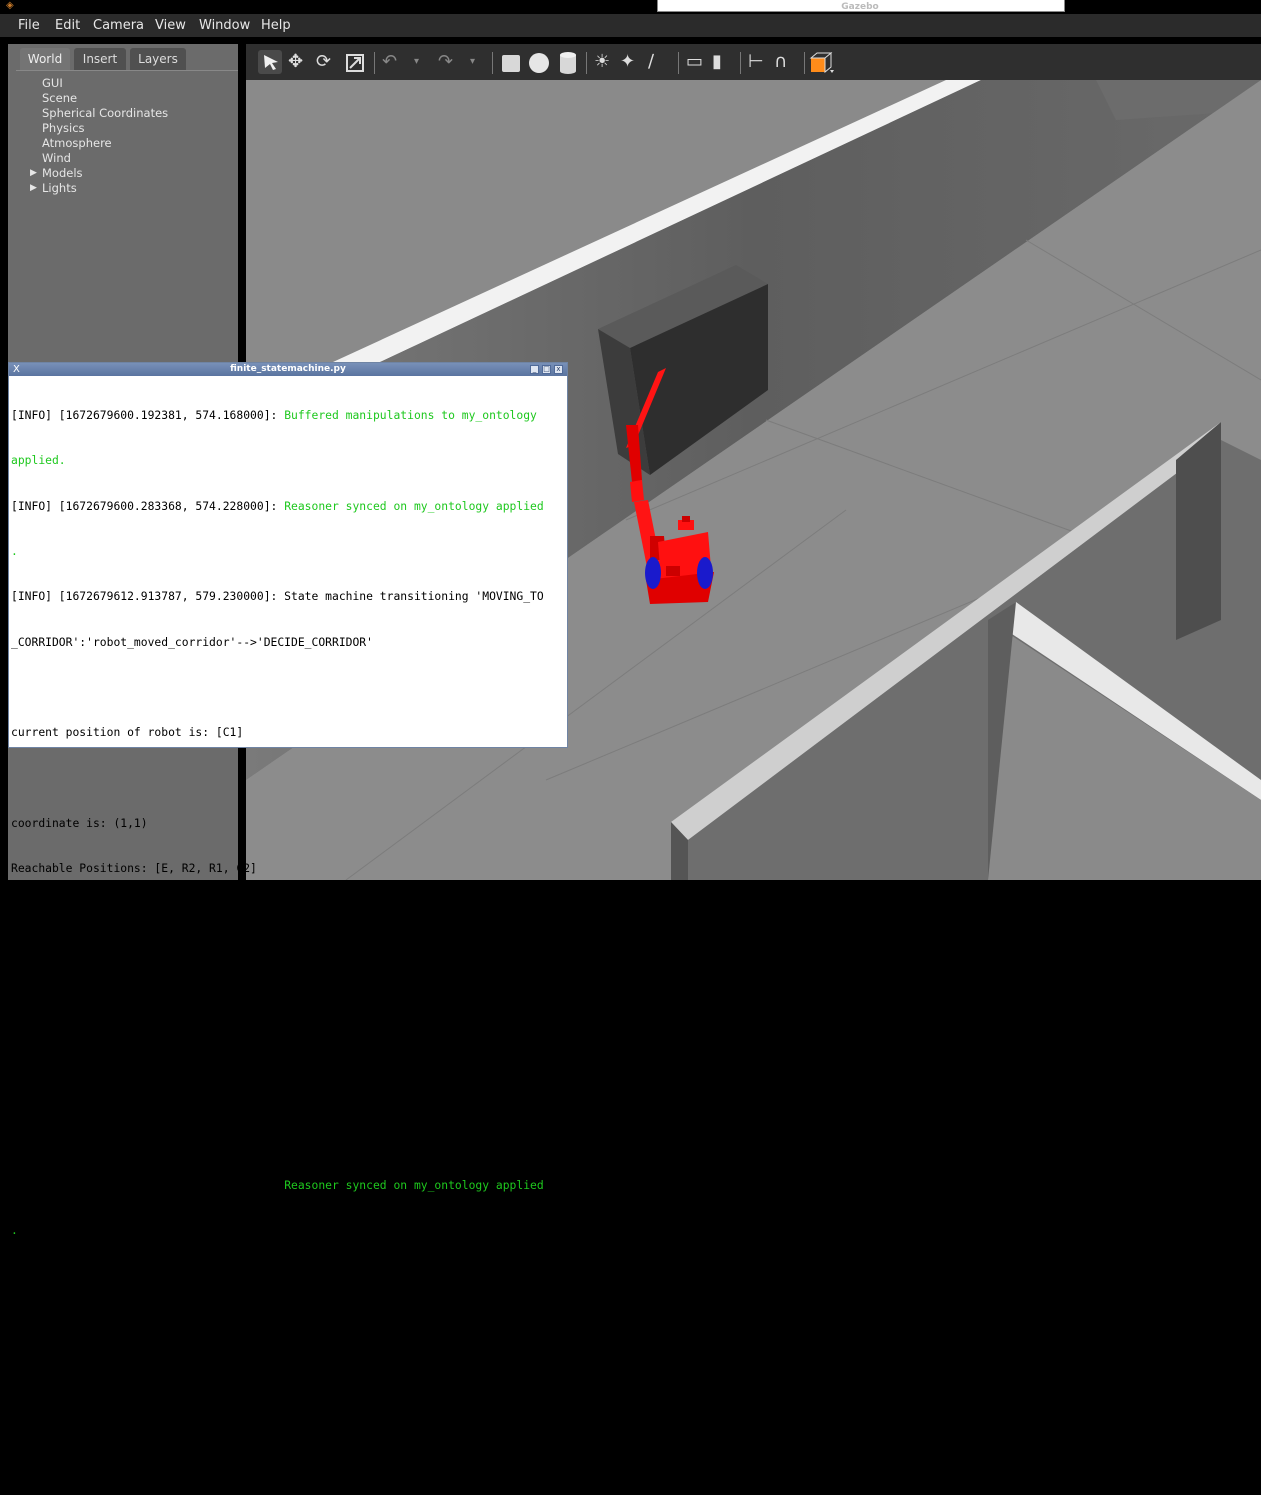  What do you see at coordinates (158, 59) in the screenshot?
I see `tab-layers: Layers` at bounding box center [158, 59].